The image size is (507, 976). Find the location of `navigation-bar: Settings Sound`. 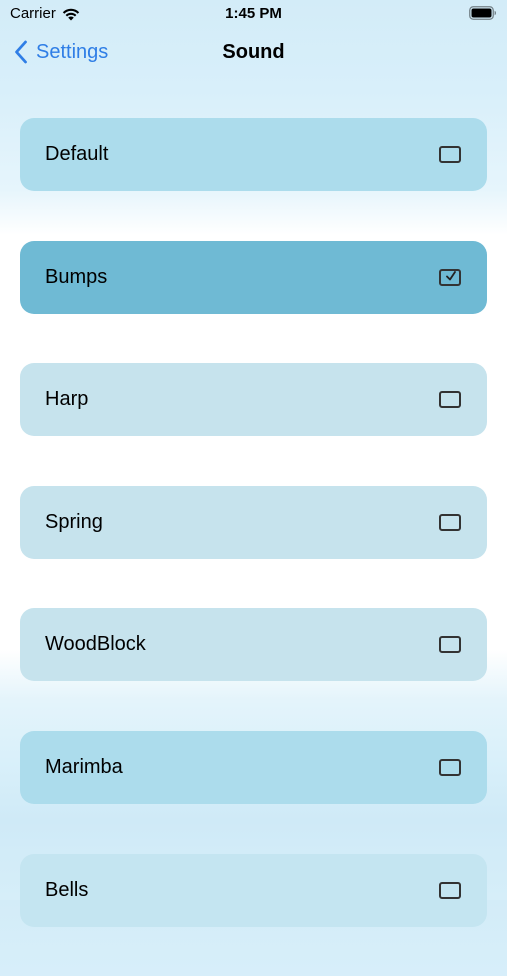

navigation-bar: Settings Sound is located at coordinates (253, 53).